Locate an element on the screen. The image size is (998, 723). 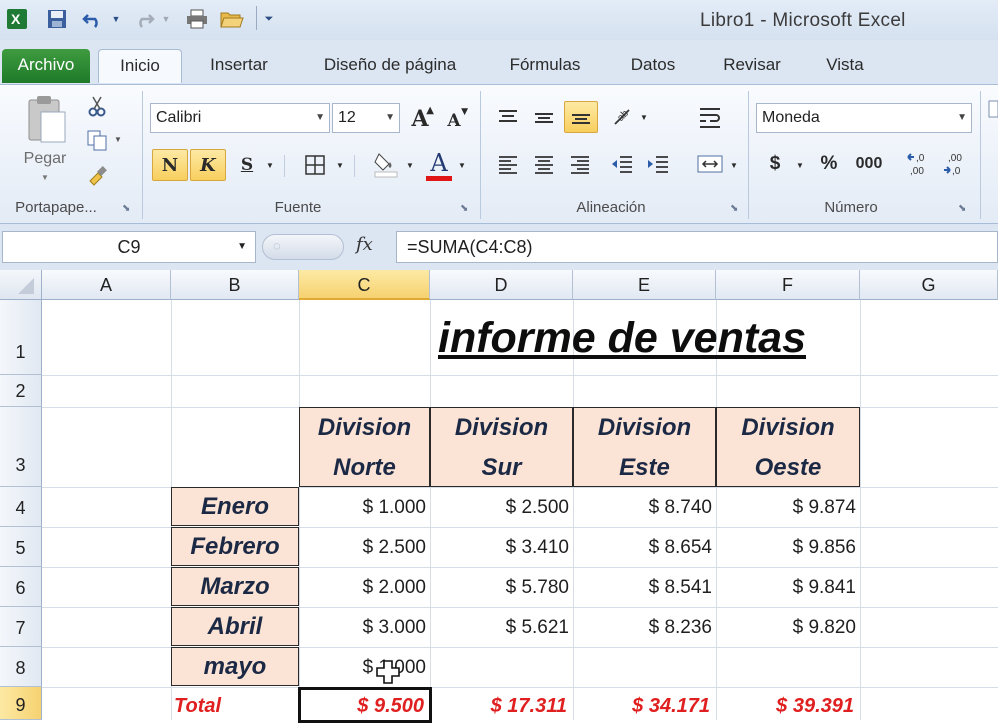
column-header-c: C is located at coordinates (364, 285).